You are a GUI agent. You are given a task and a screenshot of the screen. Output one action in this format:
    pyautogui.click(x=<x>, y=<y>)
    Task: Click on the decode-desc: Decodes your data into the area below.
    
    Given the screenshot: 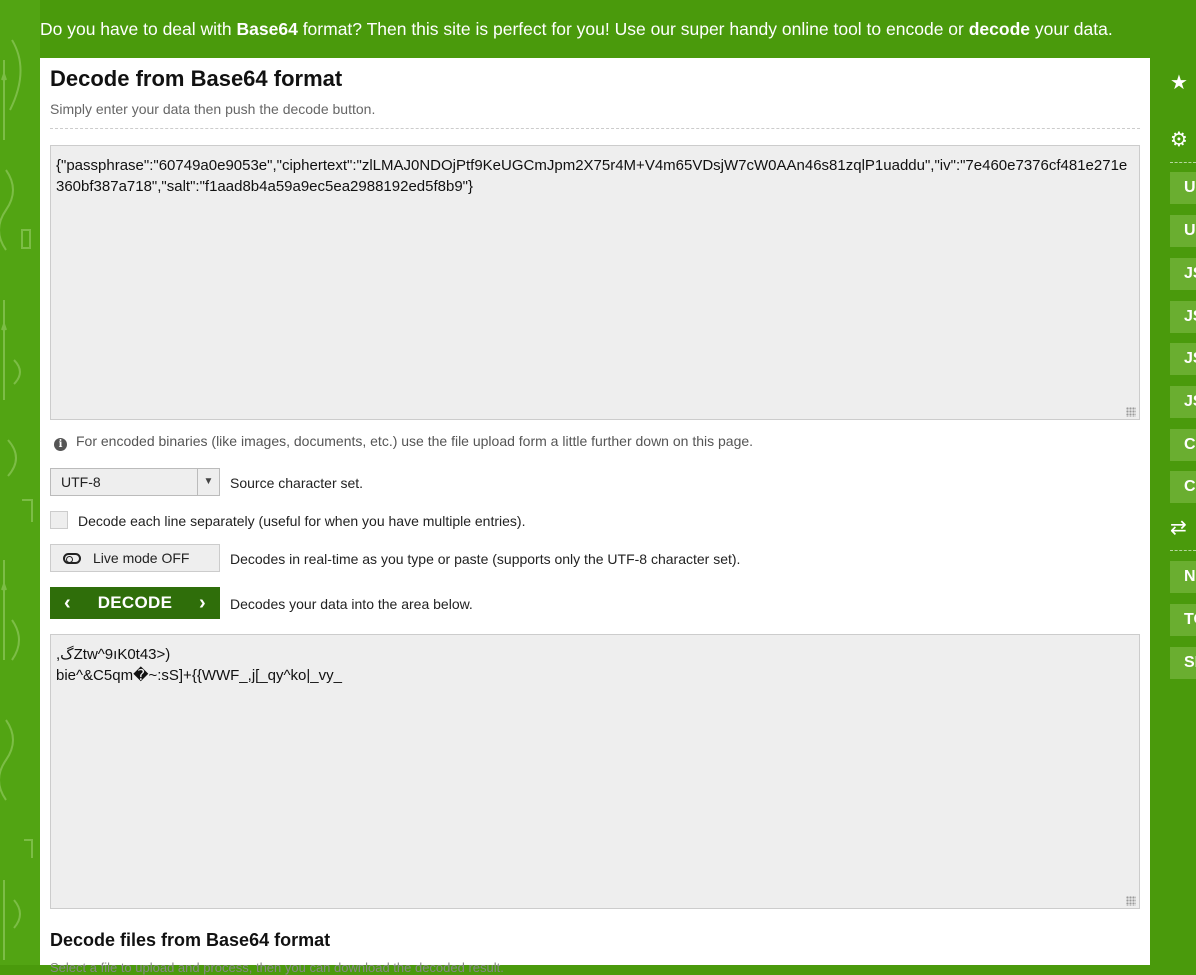 What is the action you would take?
    pyautogui.click(x=351, y=604)
    